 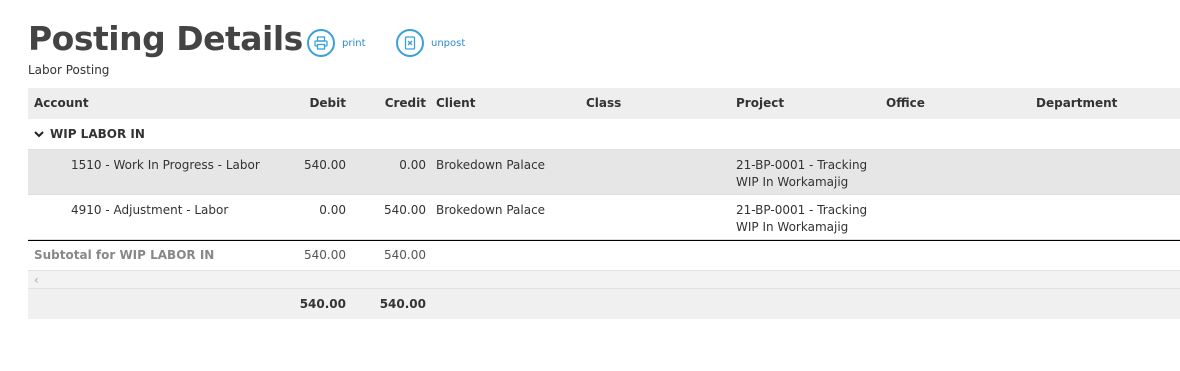 I want to click on total-credit: 540.00, so click(x=402, y=304).